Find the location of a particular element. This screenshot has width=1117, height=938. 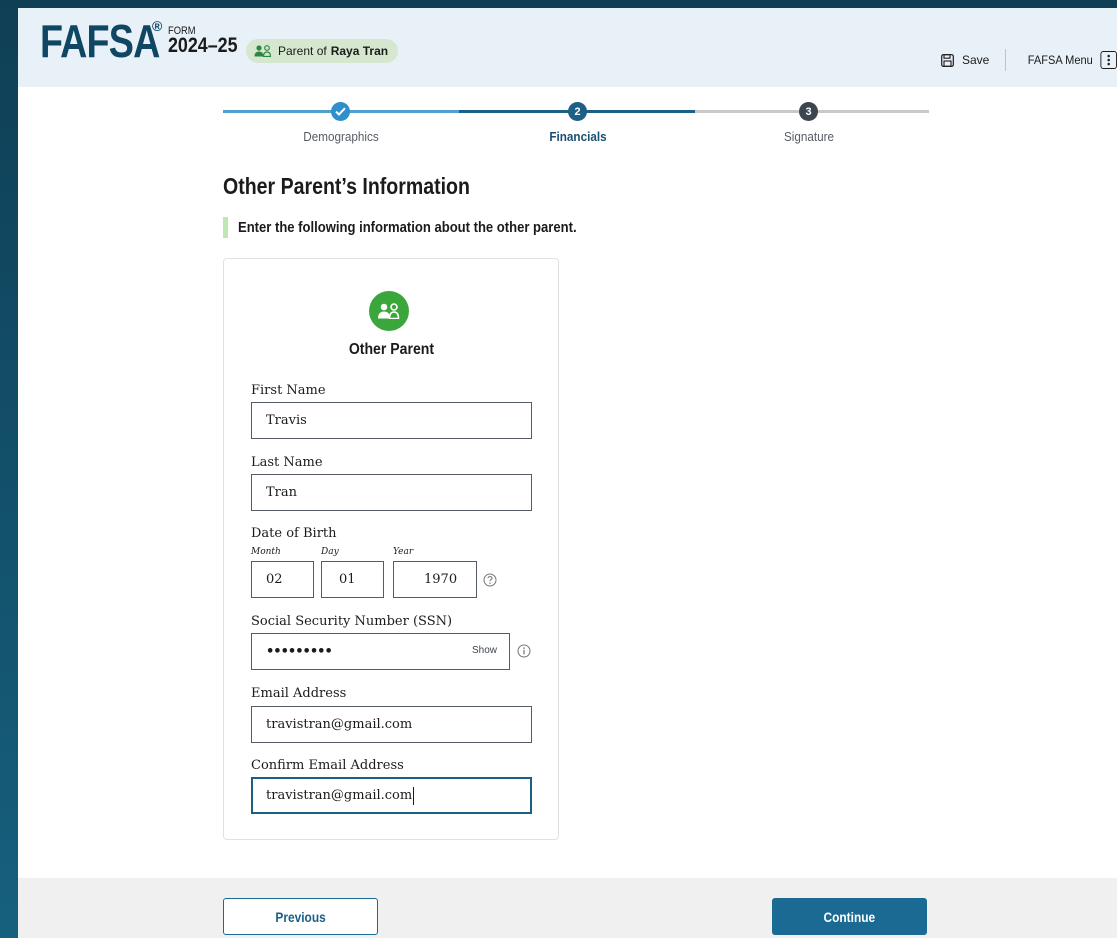

progress-stepper: Demographics 2 Financials 3 Signature is located at coordinates (576, 129).